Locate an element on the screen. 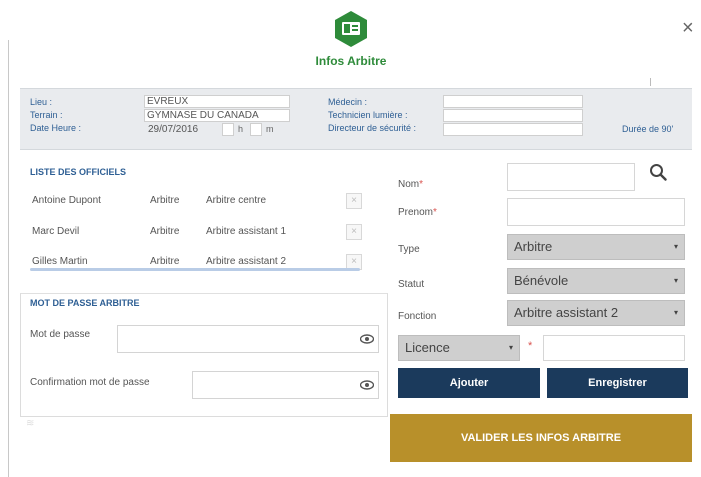 This screenshot has width=701, height=477. password-label: Mot de passe is located at coordinates (60, 334).